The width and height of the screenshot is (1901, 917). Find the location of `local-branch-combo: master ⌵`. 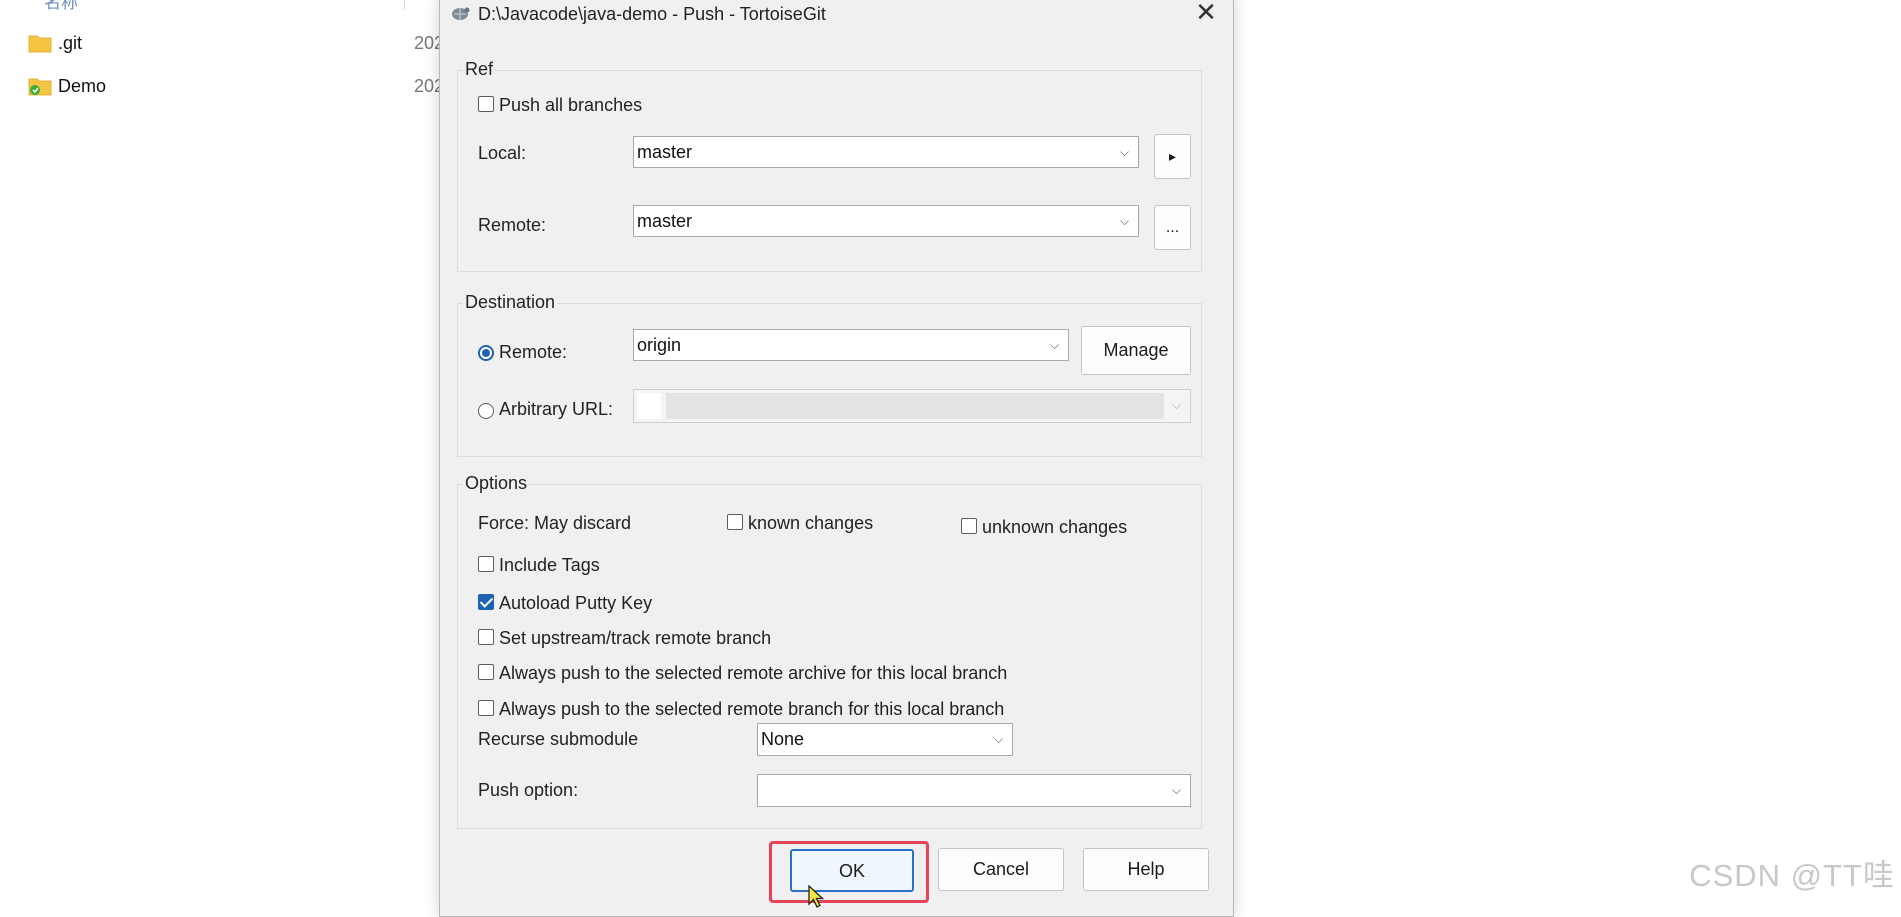

local-branch-combo: master ⌵ is located at coordinates (886, 152).